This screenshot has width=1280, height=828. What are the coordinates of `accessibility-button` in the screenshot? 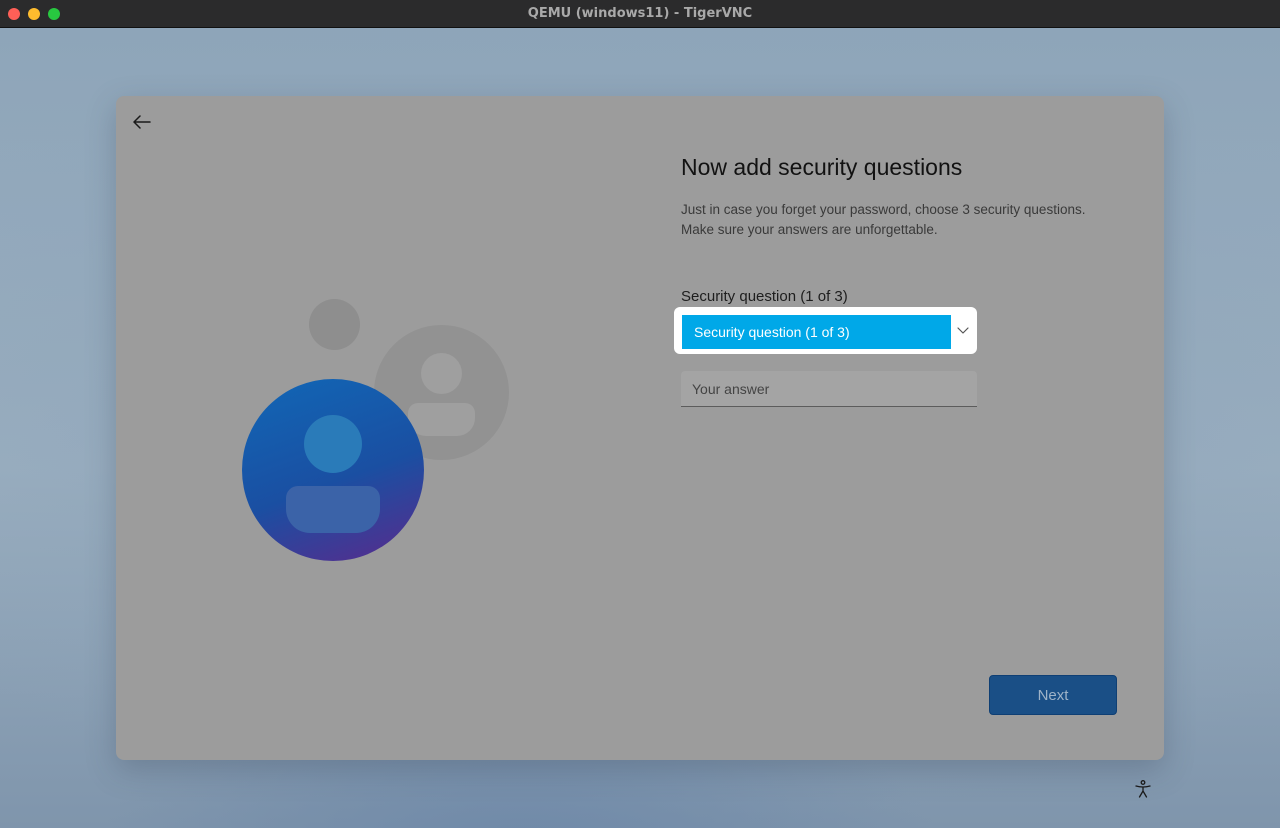 It's located at (1143, 789).